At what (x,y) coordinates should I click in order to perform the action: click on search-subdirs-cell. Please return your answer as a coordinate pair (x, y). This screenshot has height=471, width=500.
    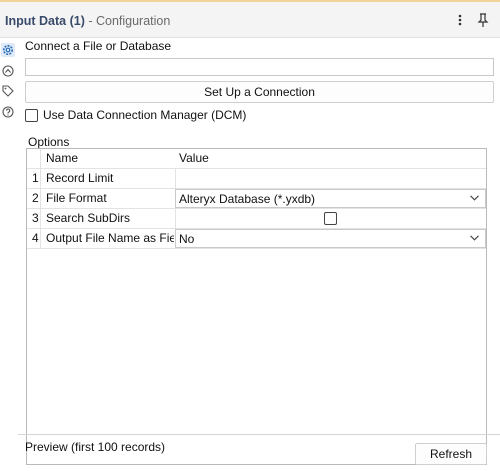
    Looking at the image, I should click on (330, 218).